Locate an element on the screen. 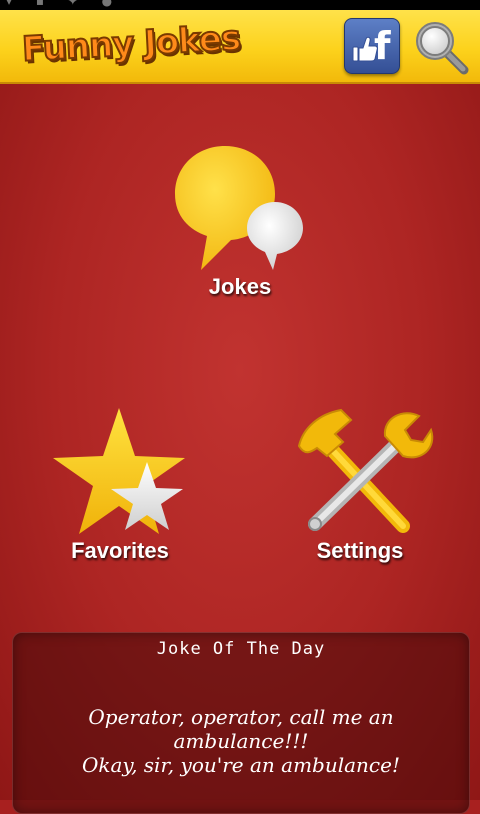 This screenshot has height=814, width=480. joke-line-2: Okay, sir, you're an ambulance! is located at coordinates (241, 765).